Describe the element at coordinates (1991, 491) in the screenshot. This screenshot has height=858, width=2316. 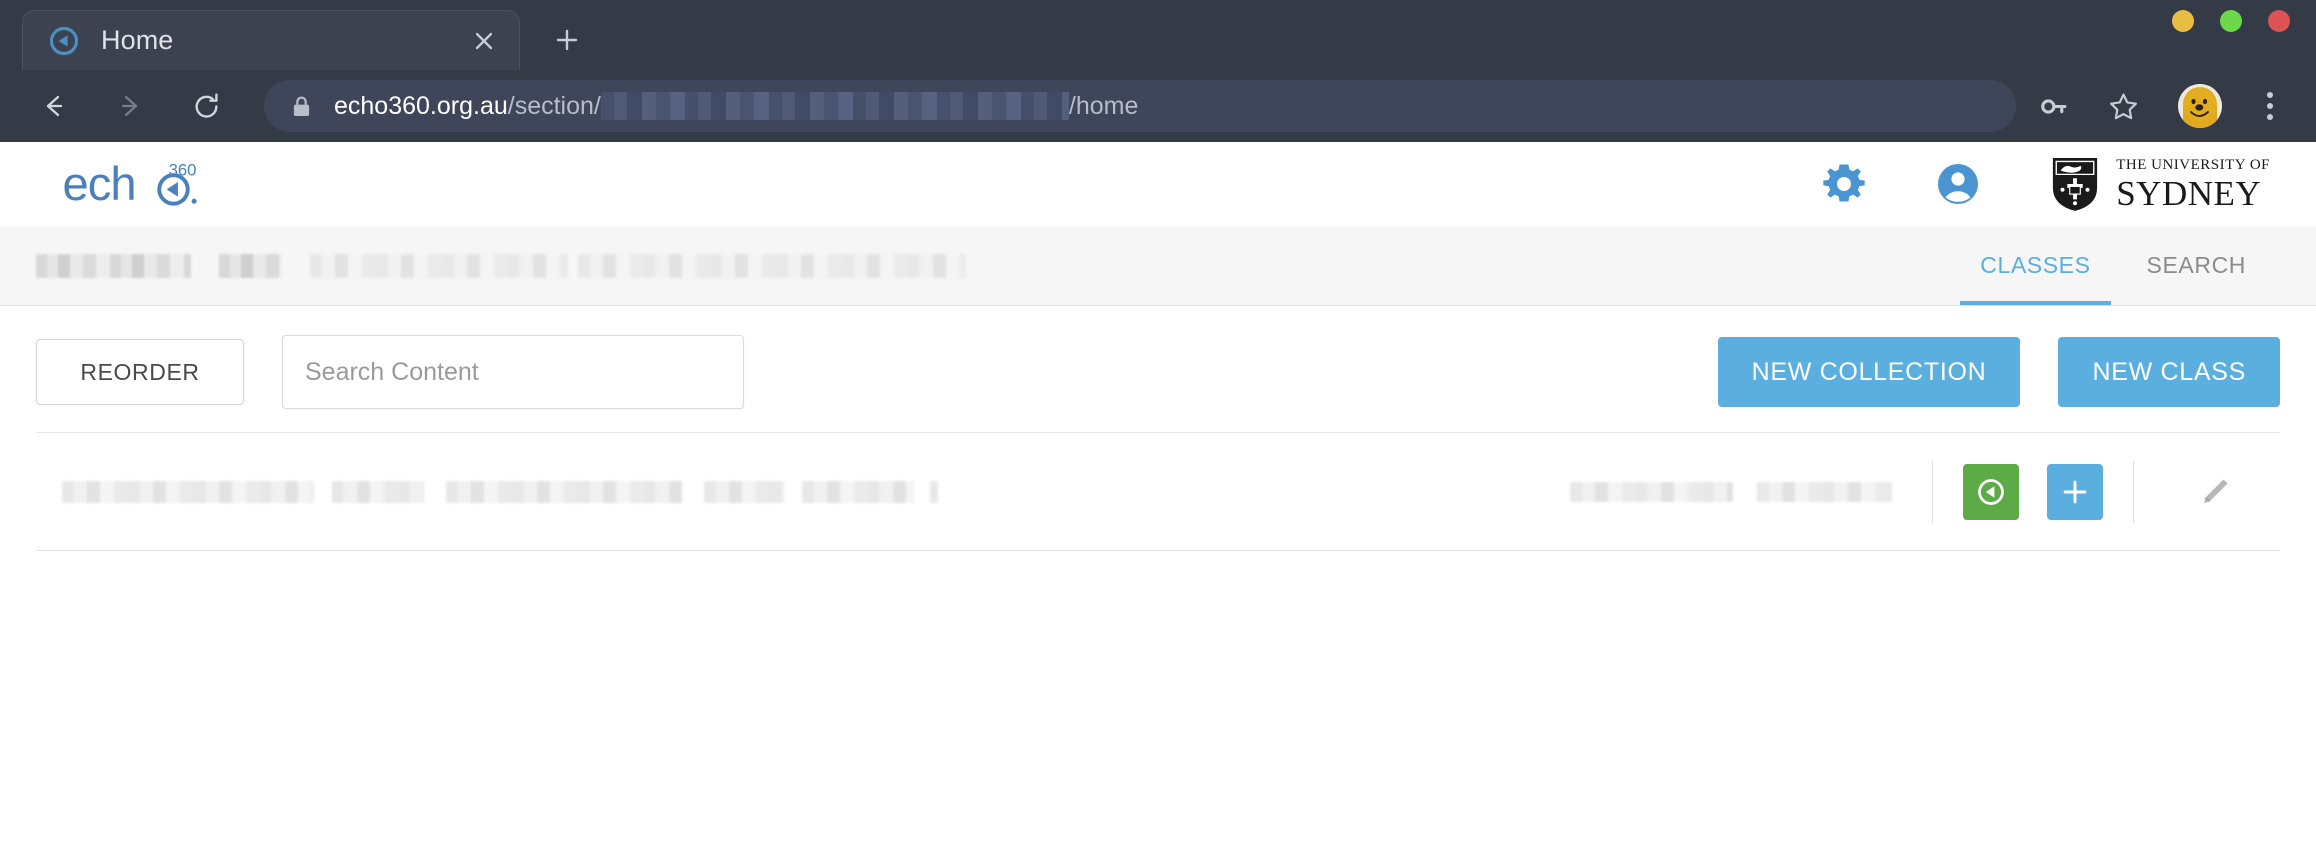
I see `play-class-button` at that location.